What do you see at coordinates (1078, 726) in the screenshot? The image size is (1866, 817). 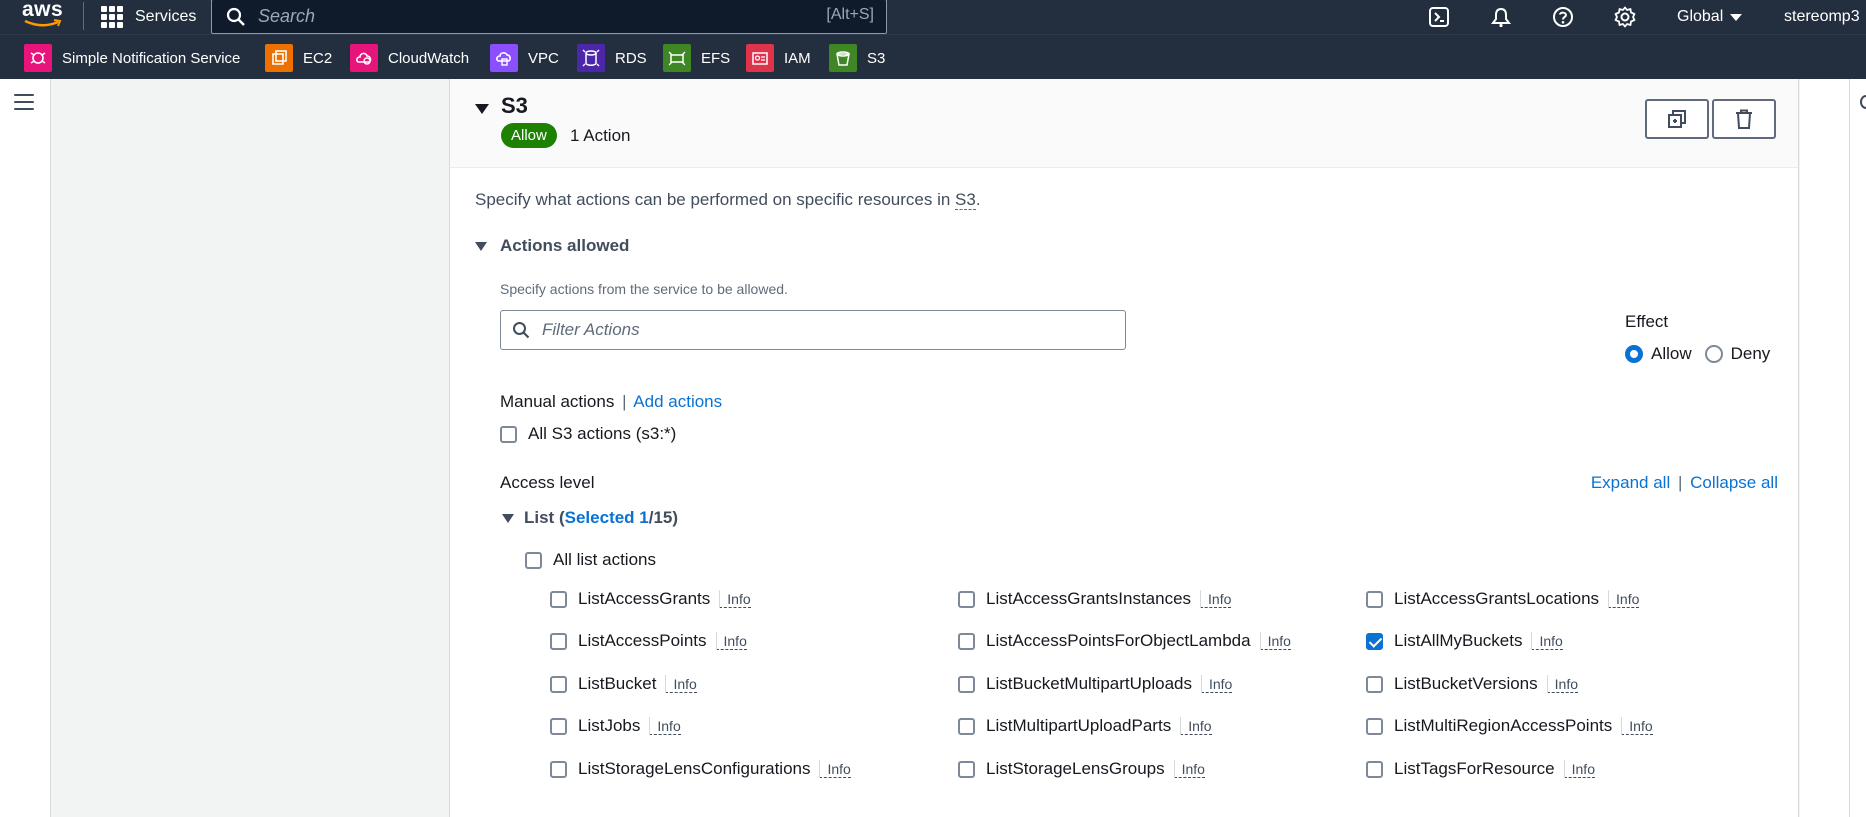 I see `action-label: ListMultipartUploadParts` at bounding box center [1078, 726].